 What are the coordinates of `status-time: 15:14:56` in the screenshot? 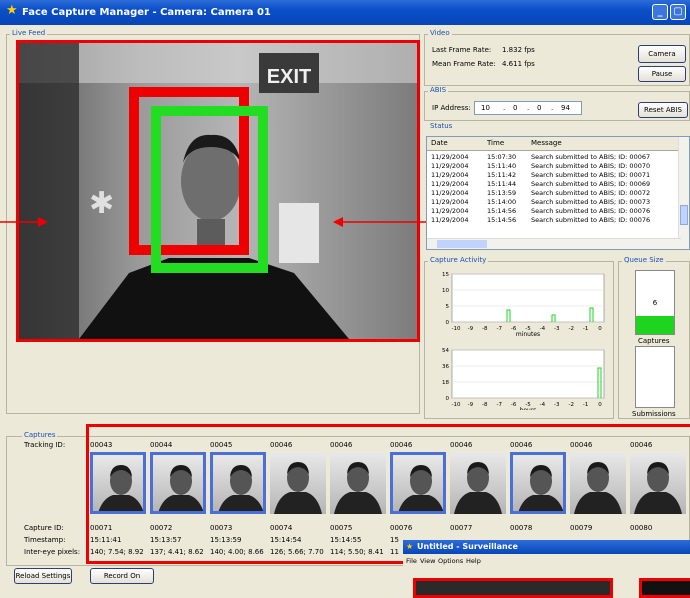 It's located at (502, 220).